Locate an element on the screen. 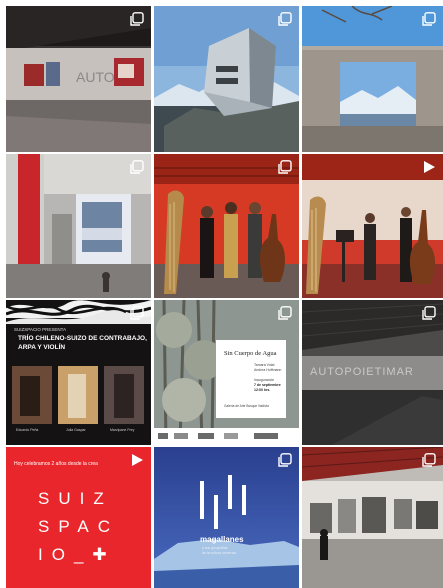 The height and width of the screenshot is (588, 443). iceberg-image is located at coordinates (226, 517).